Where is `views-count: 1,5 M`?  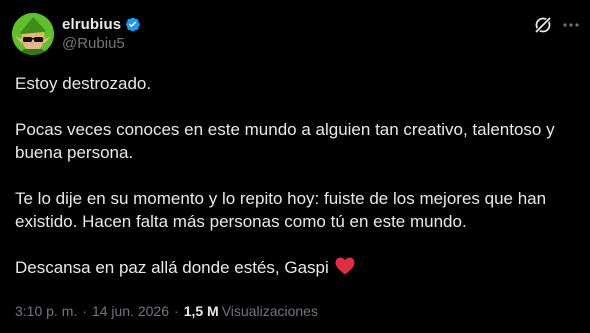 views-count: 1,5 M is located at coordinates (201, 311).